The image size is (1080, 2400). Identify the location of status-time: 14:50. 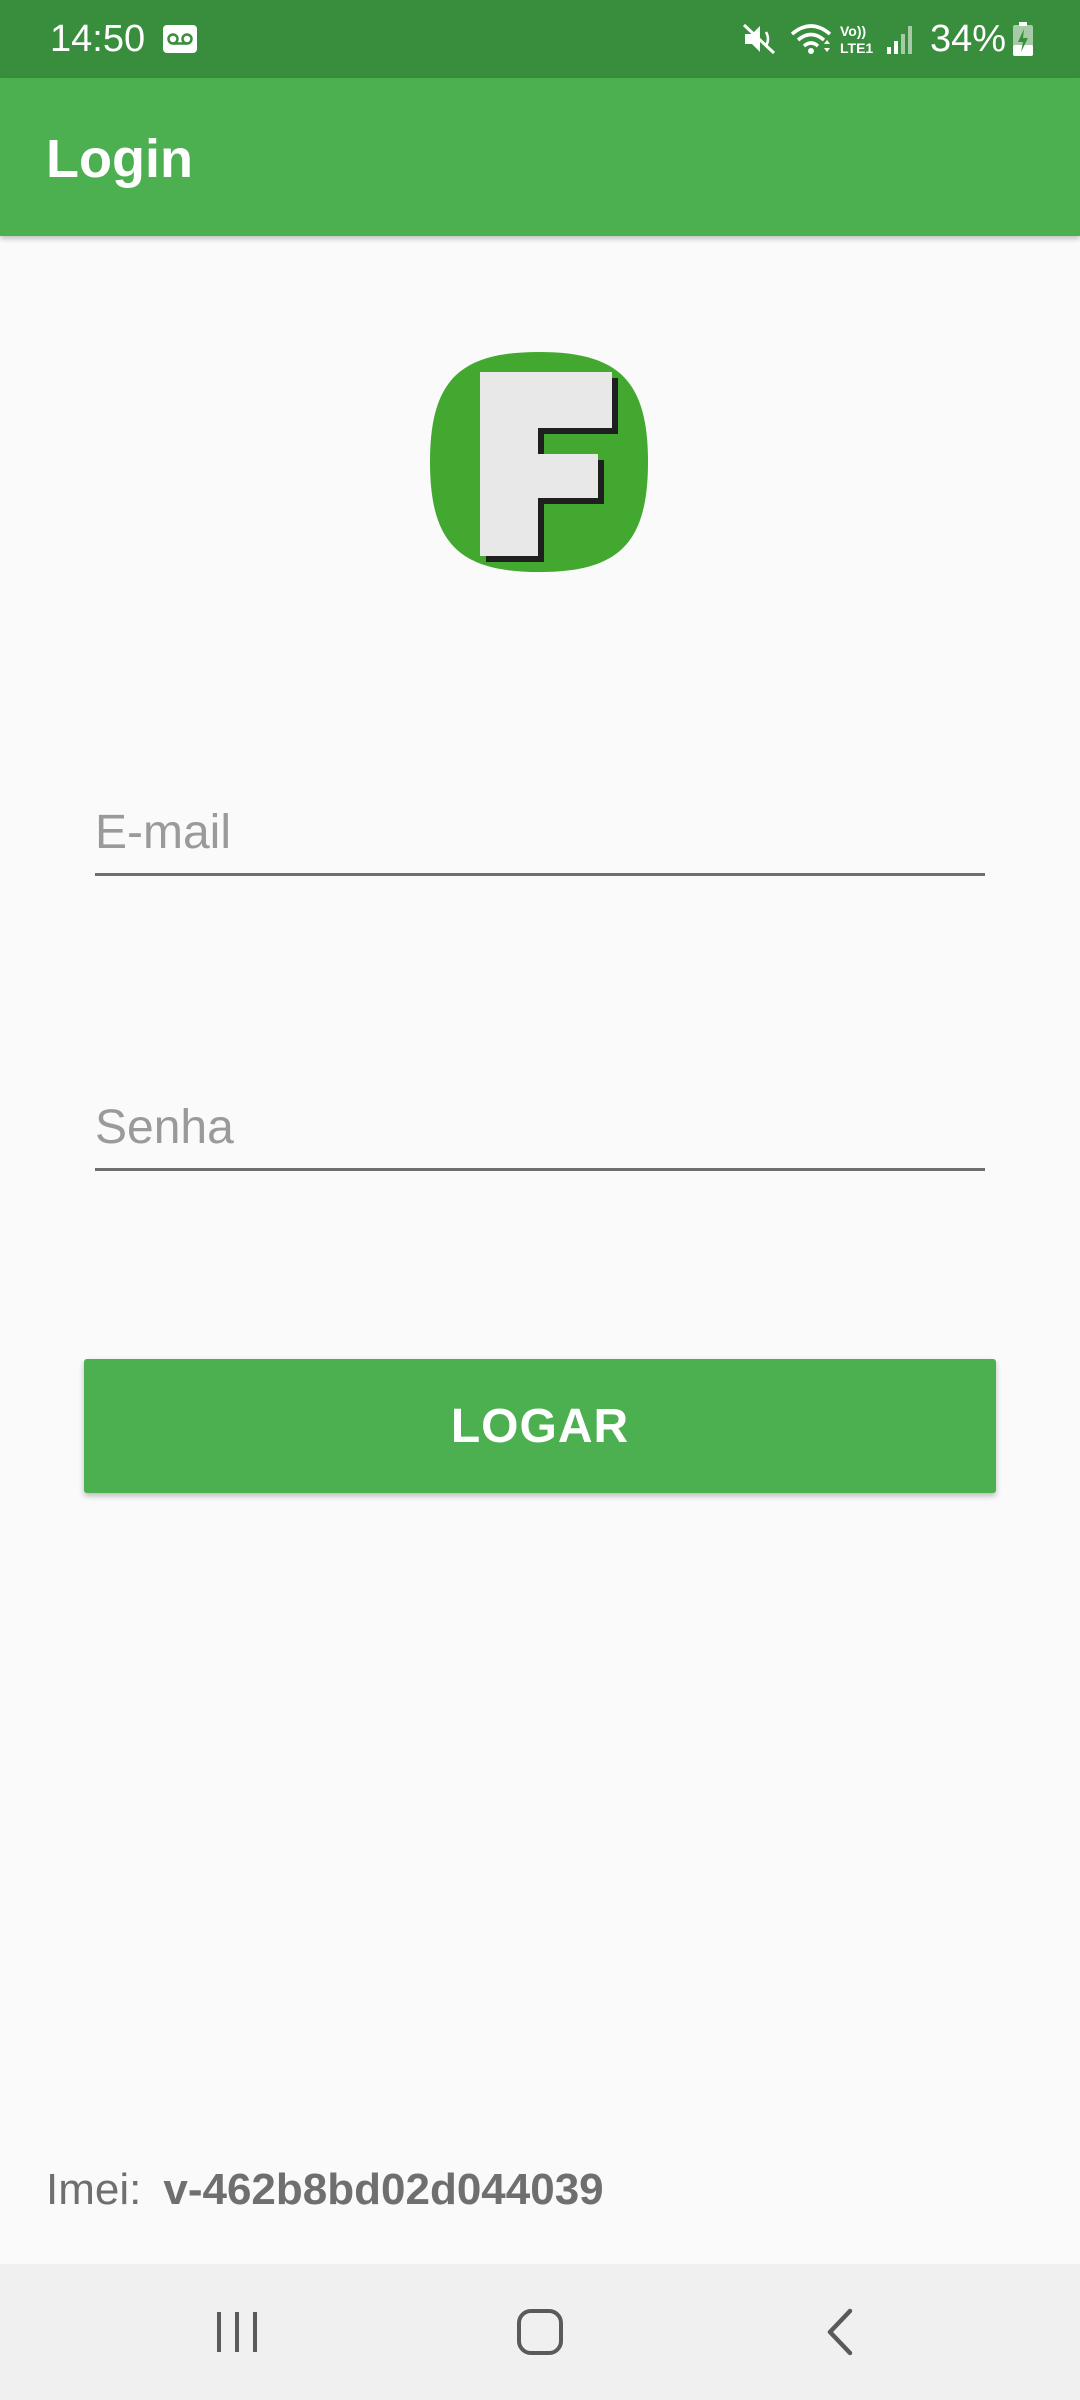
(98, 39).